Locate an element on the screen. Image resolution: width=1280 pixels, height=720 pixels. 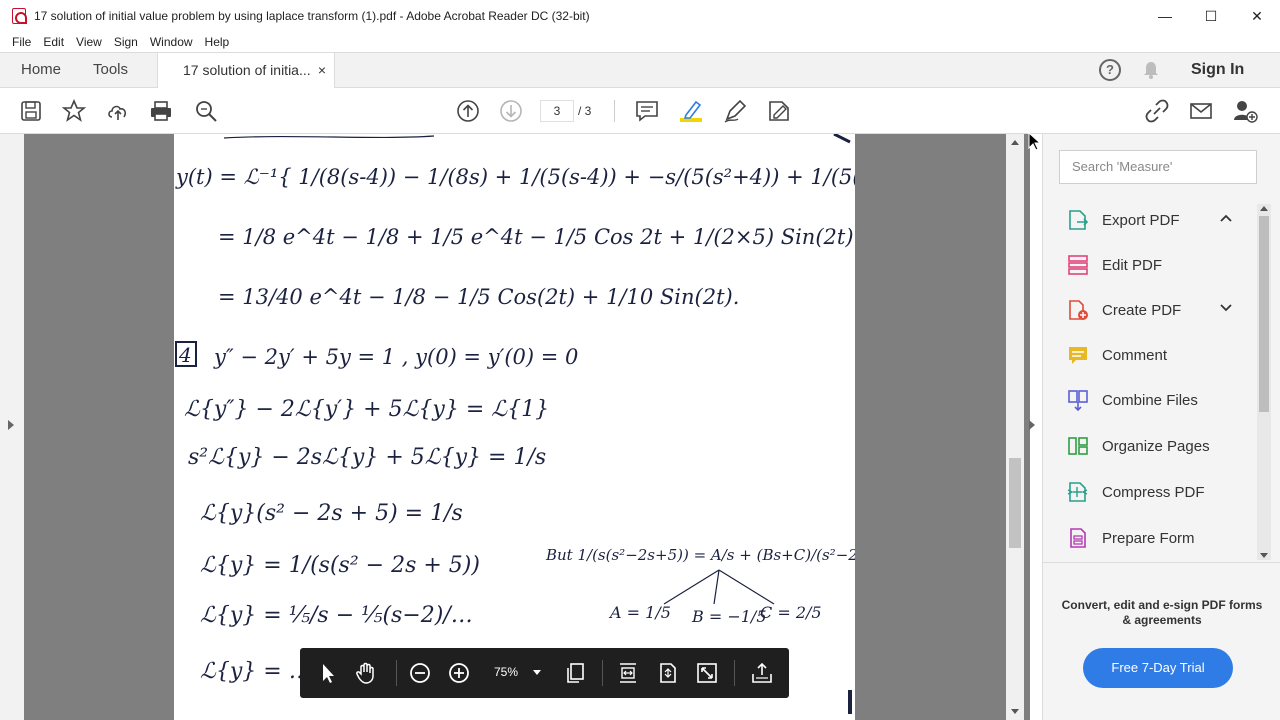
comment-tool-icon is located at coordinates (1078, 355).